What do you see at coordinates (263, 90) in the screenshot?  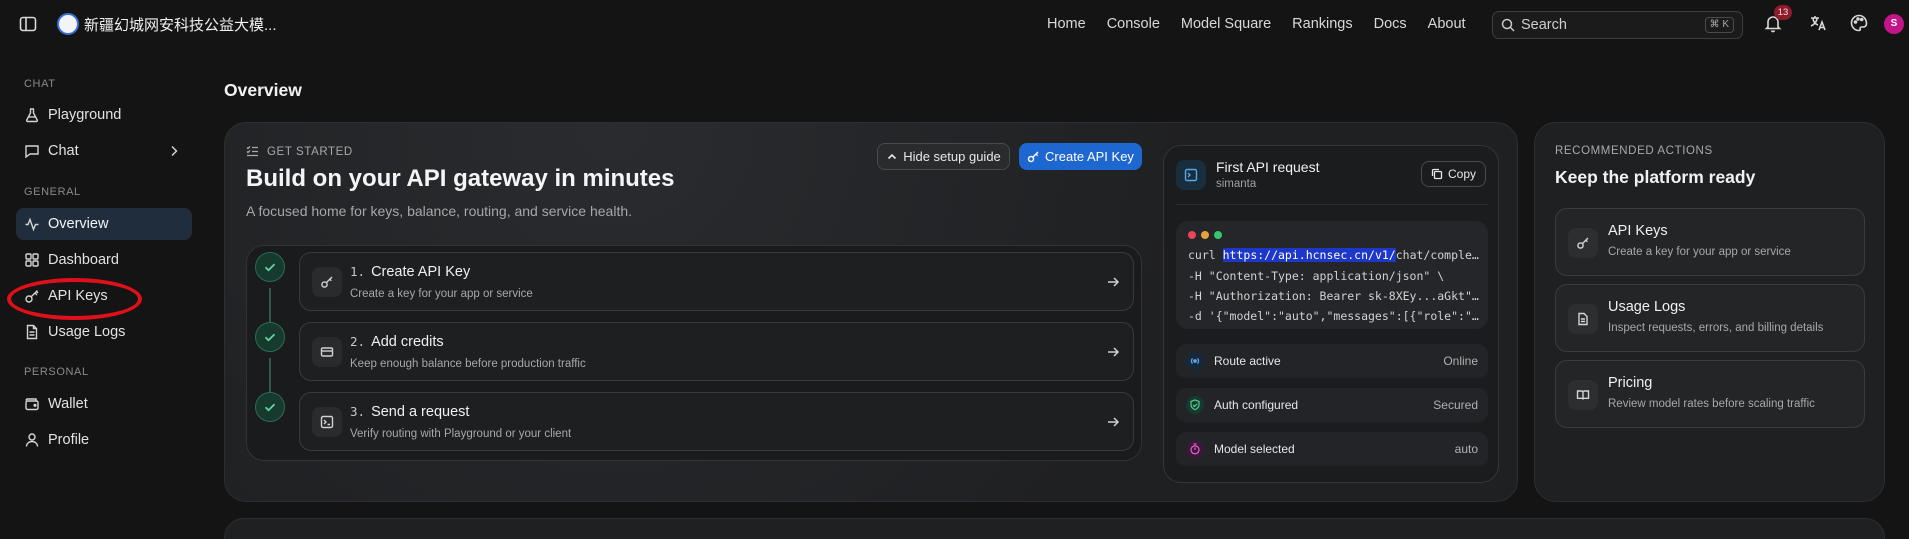 I see `page-title: Overview` at bounding box center [263, 90].